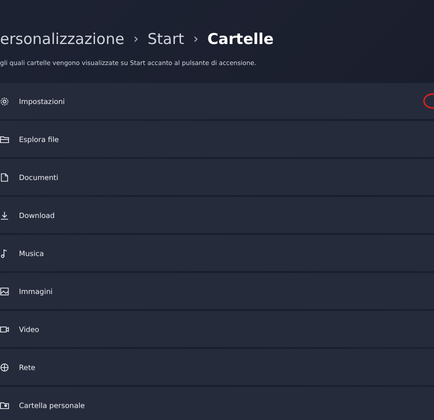 The height and width of the screenshot is (420, 434). Describe the element at coordinates (62, 39) in the screenshot. I see `breadcrumb-item: ersonalizzazione` at that location.